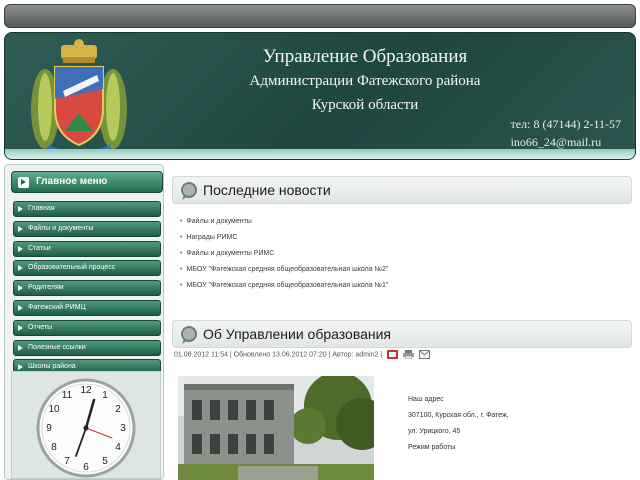 The width and height of the screenshot is (640, 480). What do you see at coordinates (54, 447) in the screenshot?
I see `svg-text: 8` at bounding box center [54, 447].